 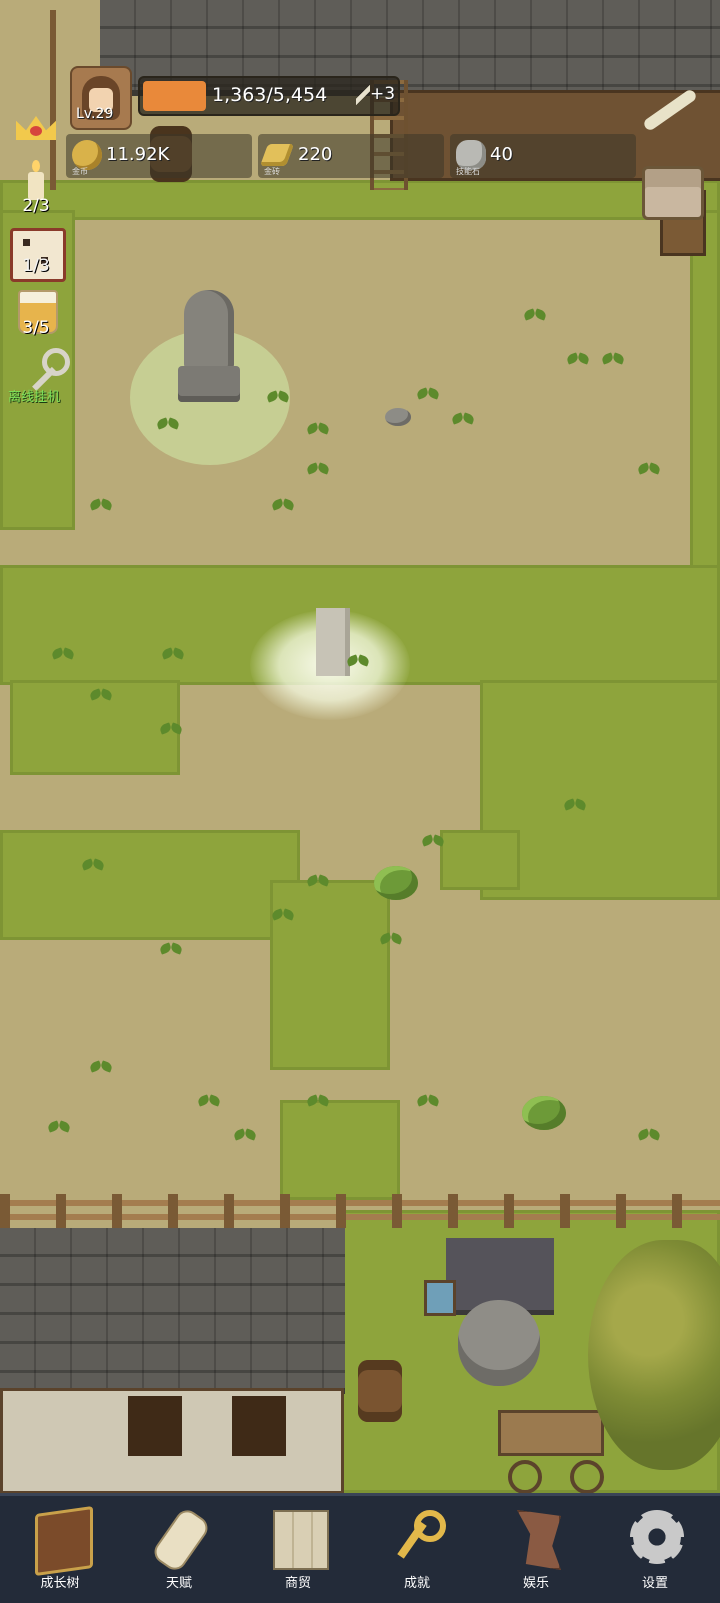 What do you see at coordinates (468, 171) in the screenshot?
I see `skill-stone-caption: 技能石` at bounding box center [468, 171].